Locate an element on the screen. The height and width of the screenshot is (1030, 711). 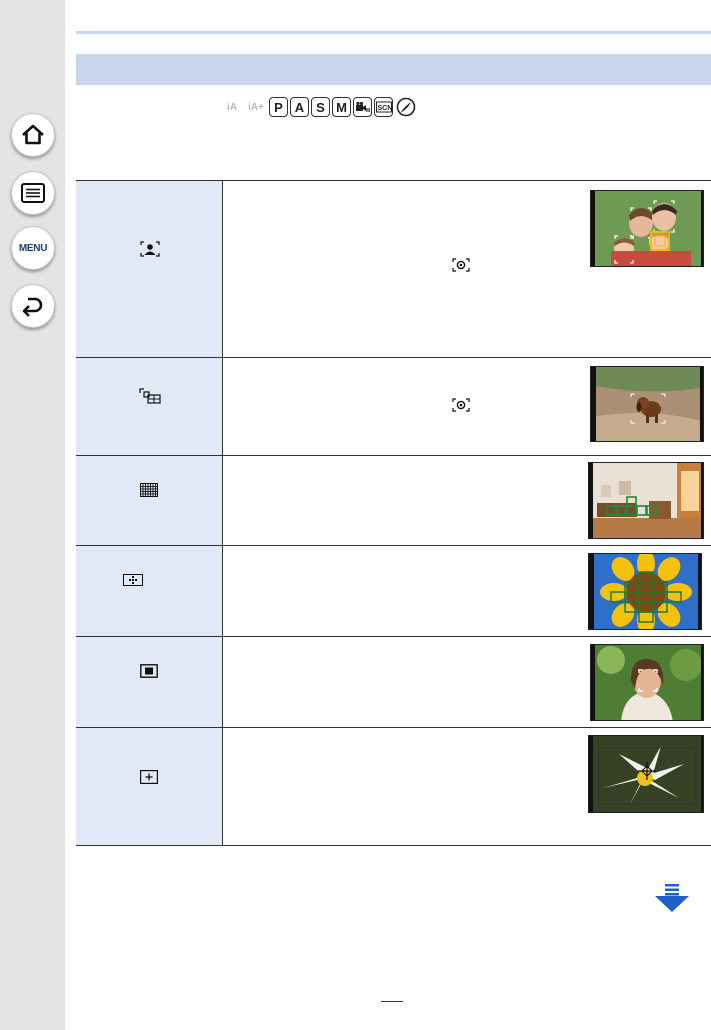
list-icon is located at coordinates (33, 193).